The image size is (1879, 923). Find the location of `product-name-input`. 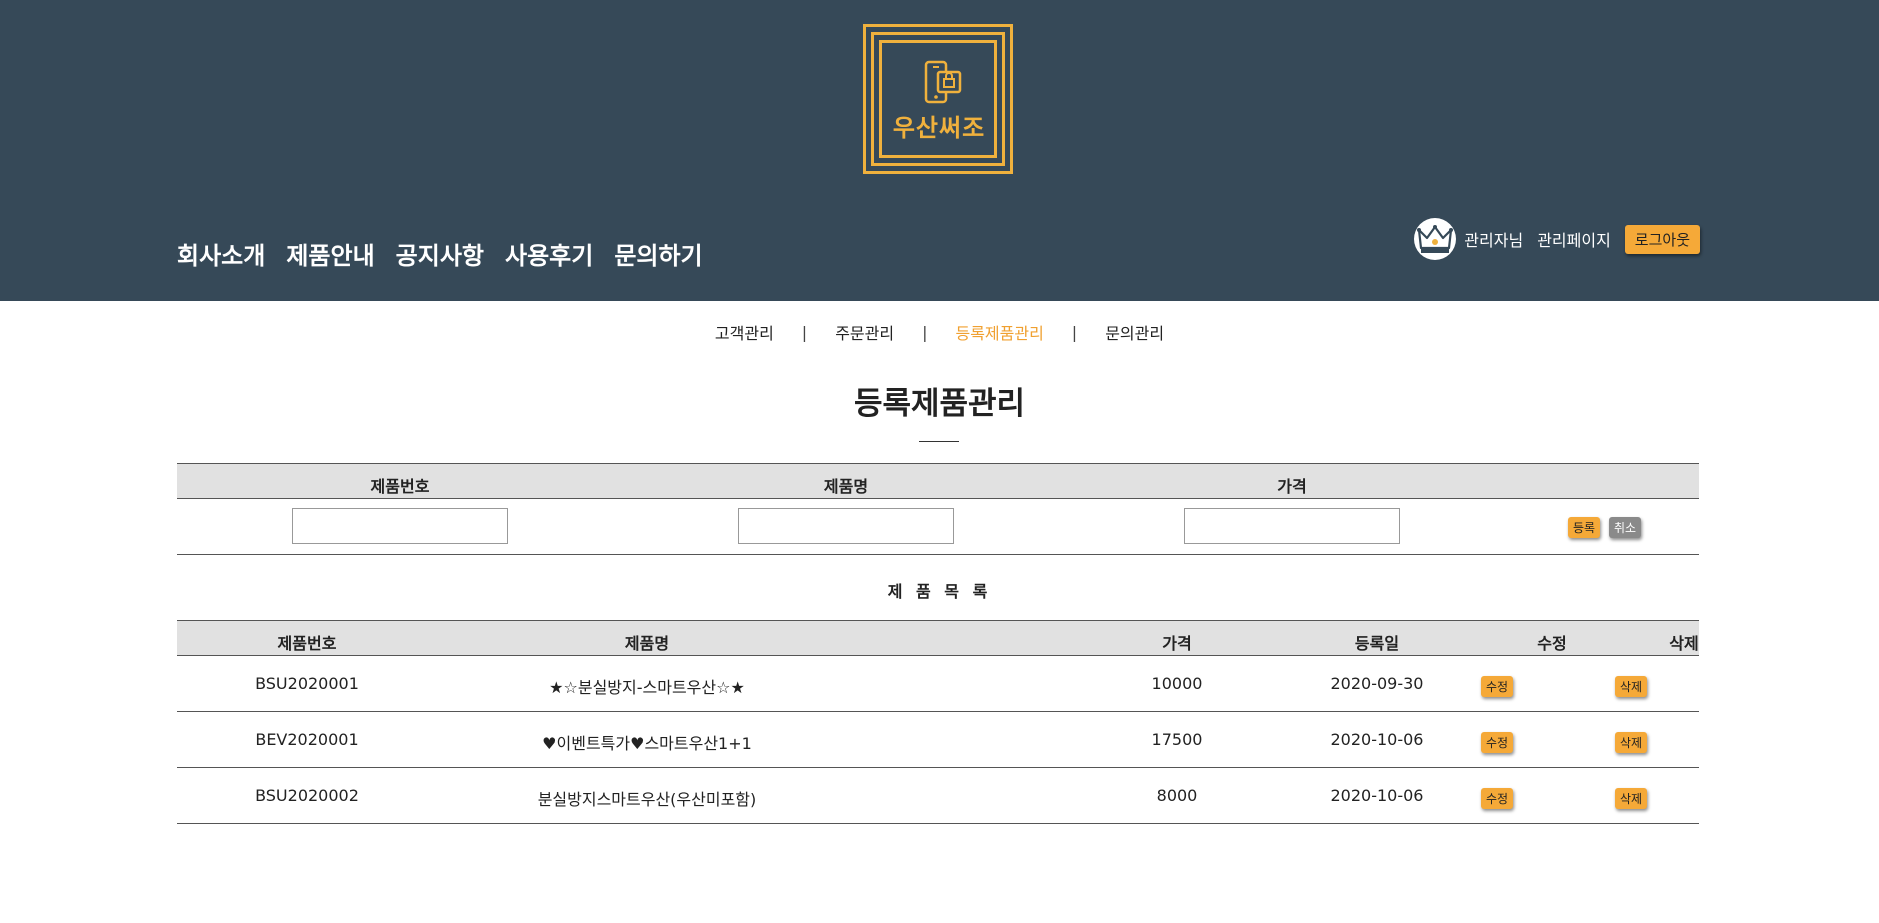

product-name-input is located at coordinates (846, 526).